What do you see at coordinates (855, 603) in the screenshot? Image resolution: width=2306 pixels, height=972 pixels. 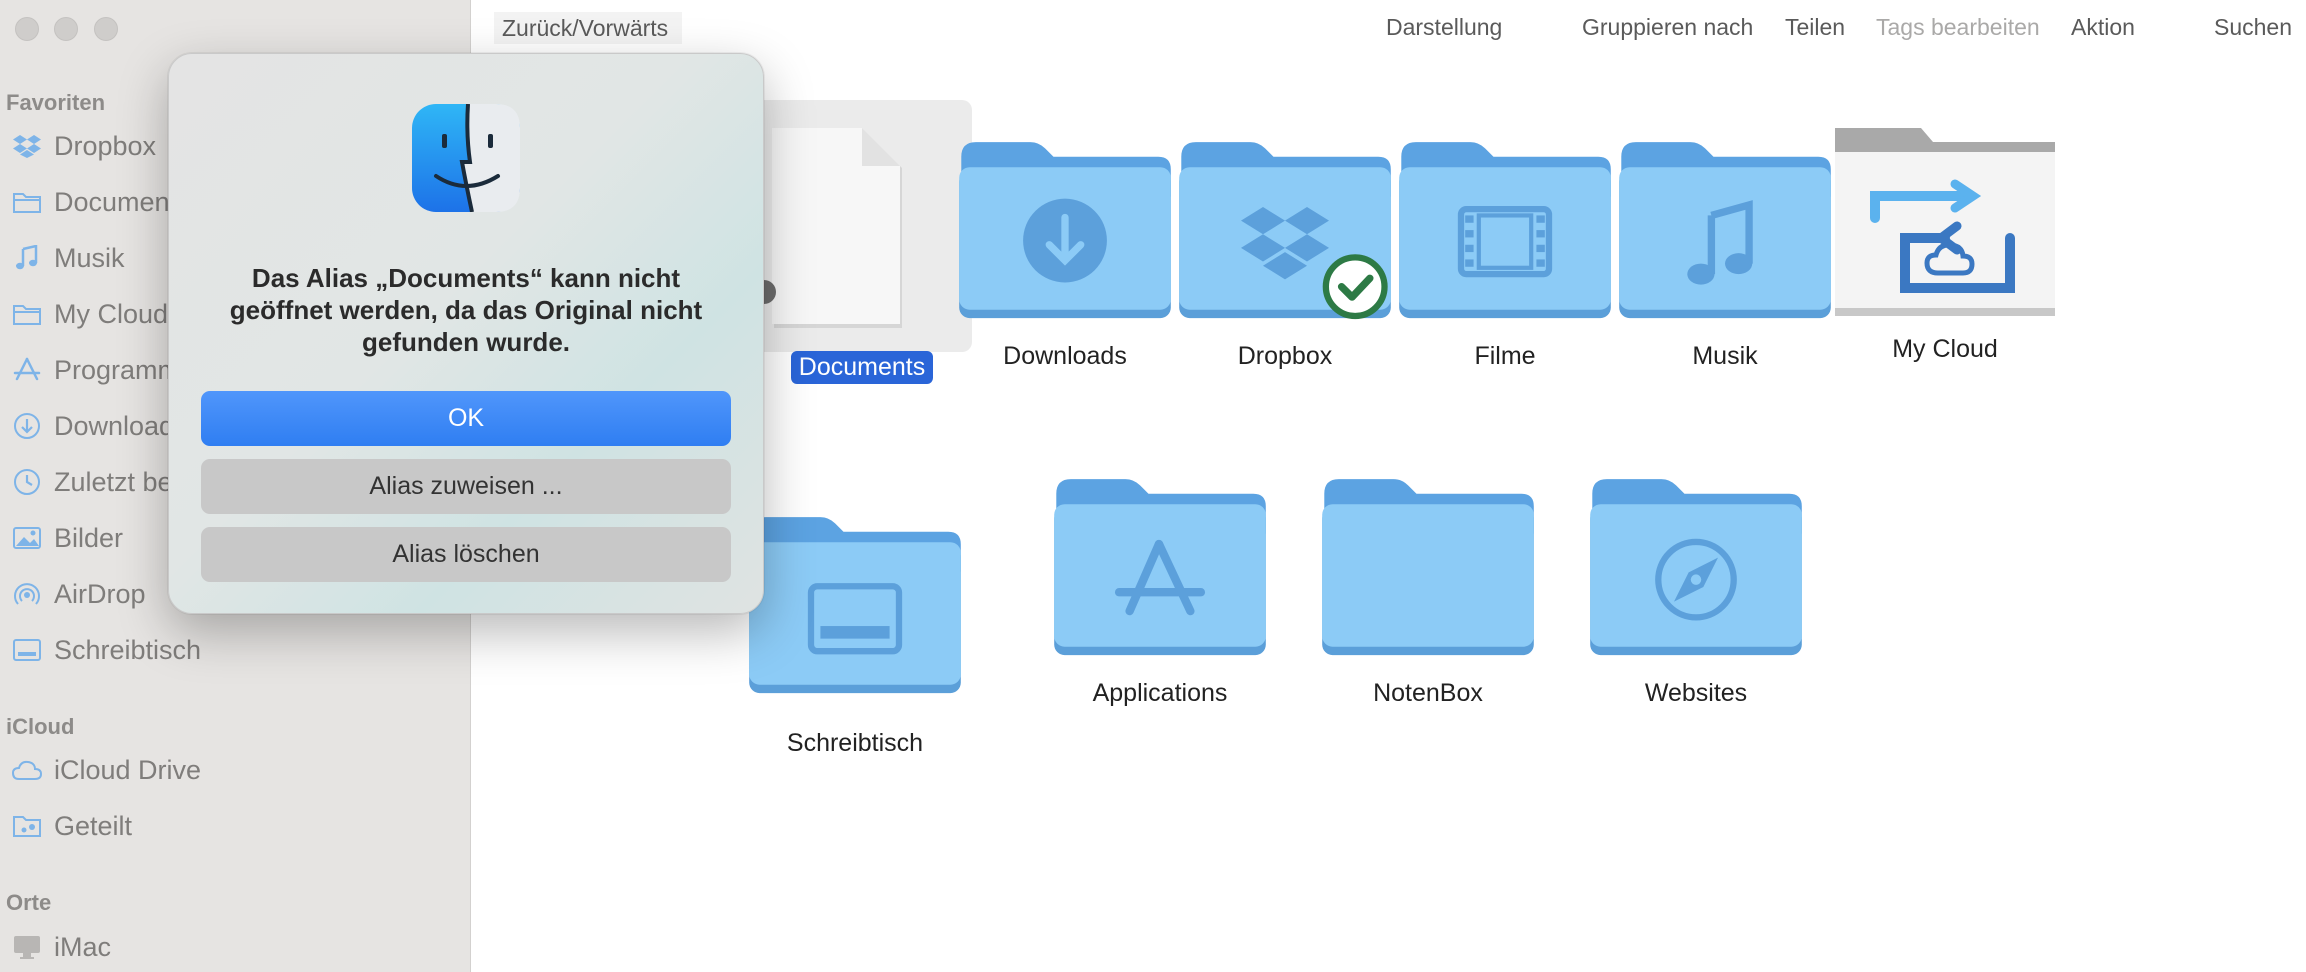 I see `desktop-folder-icon` at bounding box center [855, 603].